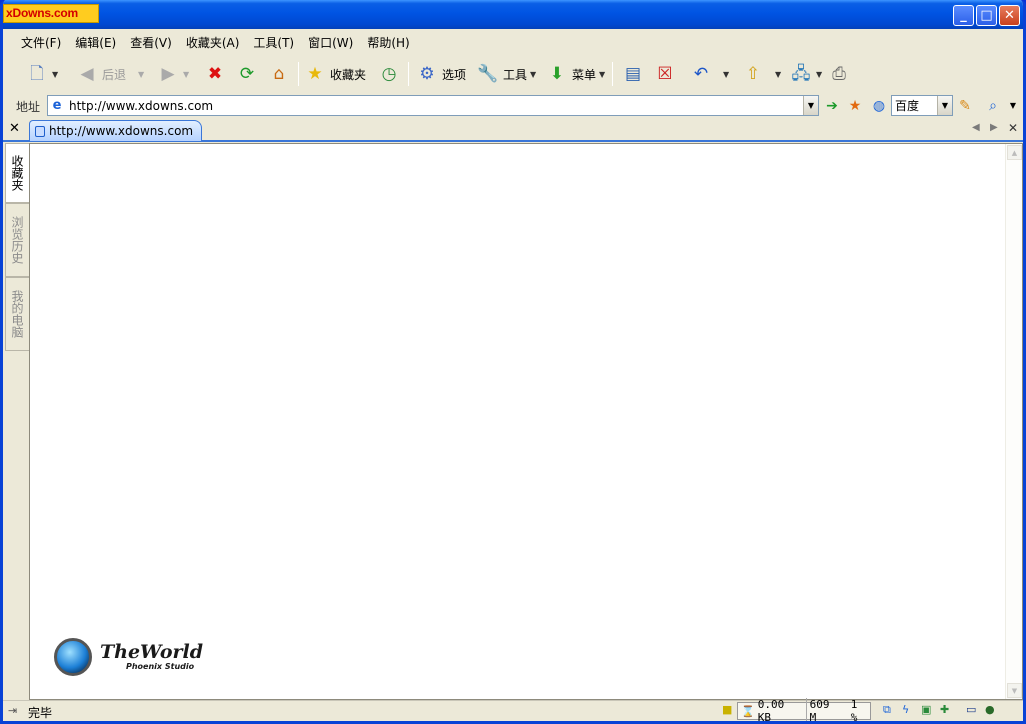  What do you see at coordinates (823, 709) in the screenshot?
I see `memory-usage: 609 M` at bounding box center [823, 709].